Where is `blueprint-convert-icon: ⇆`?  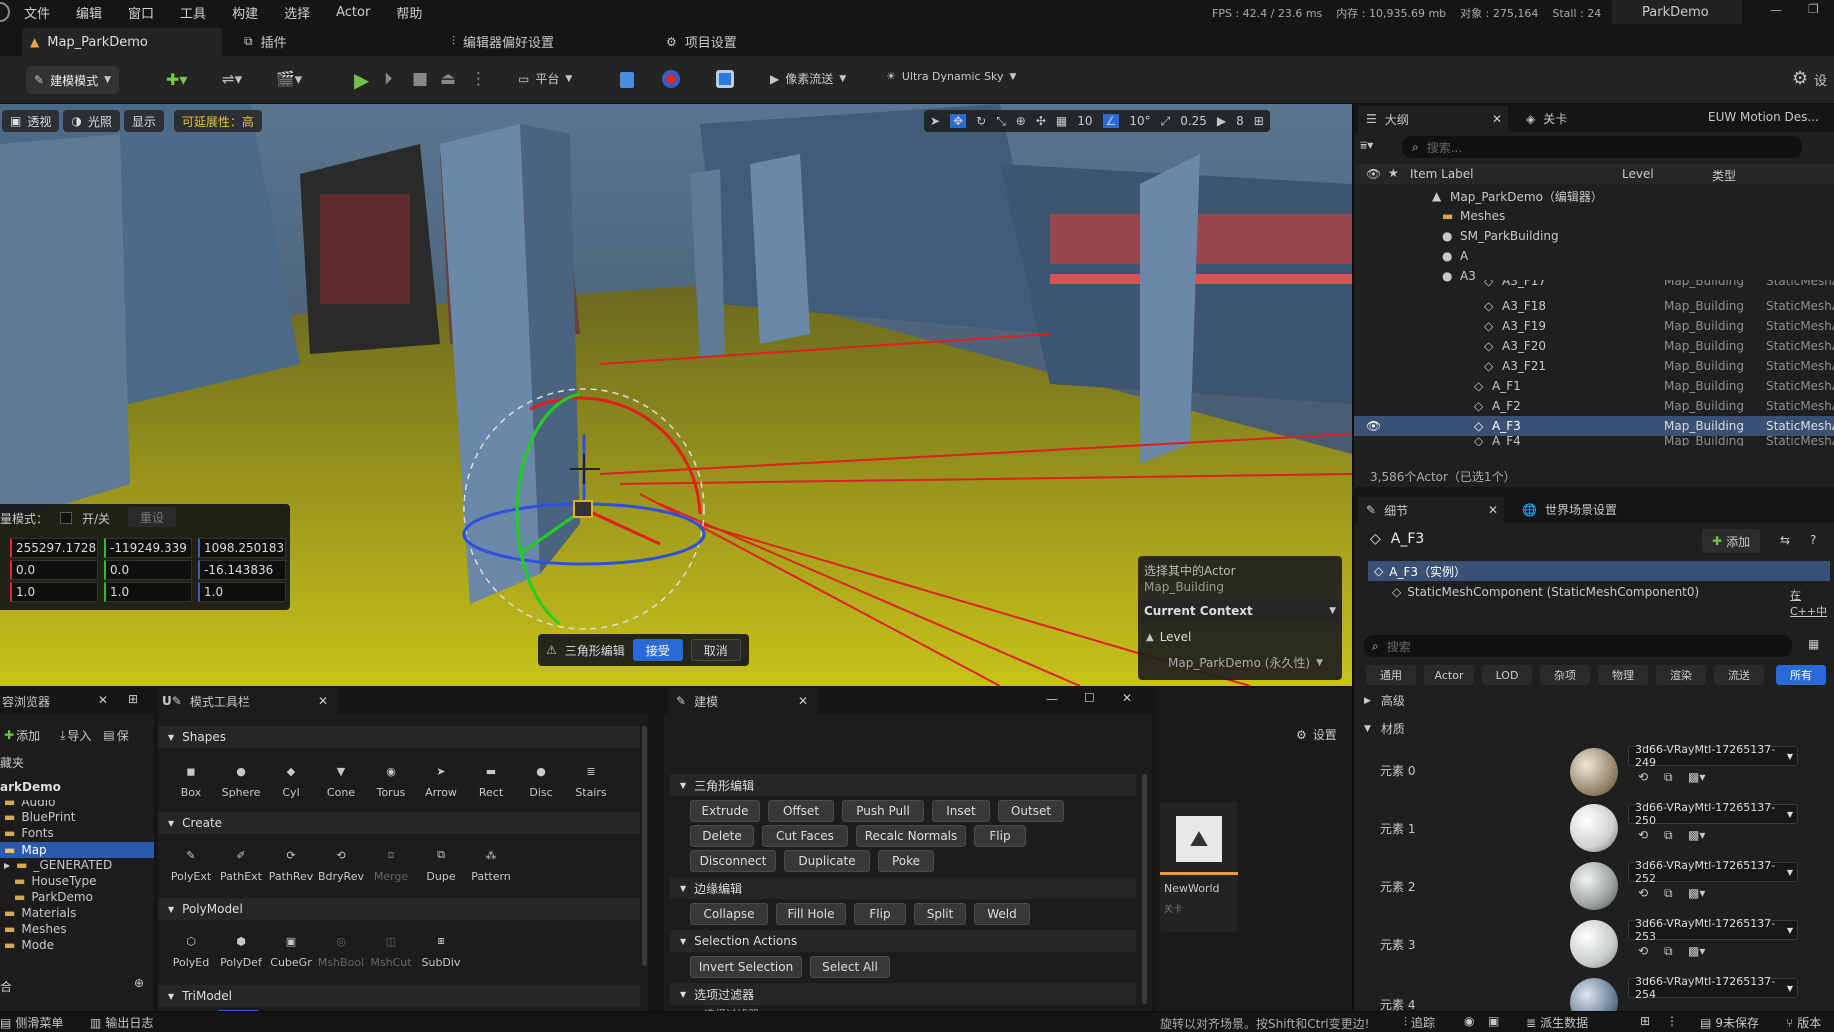 blueprint-convert-icon: ⇆ is located at coordinates (1785, 540).